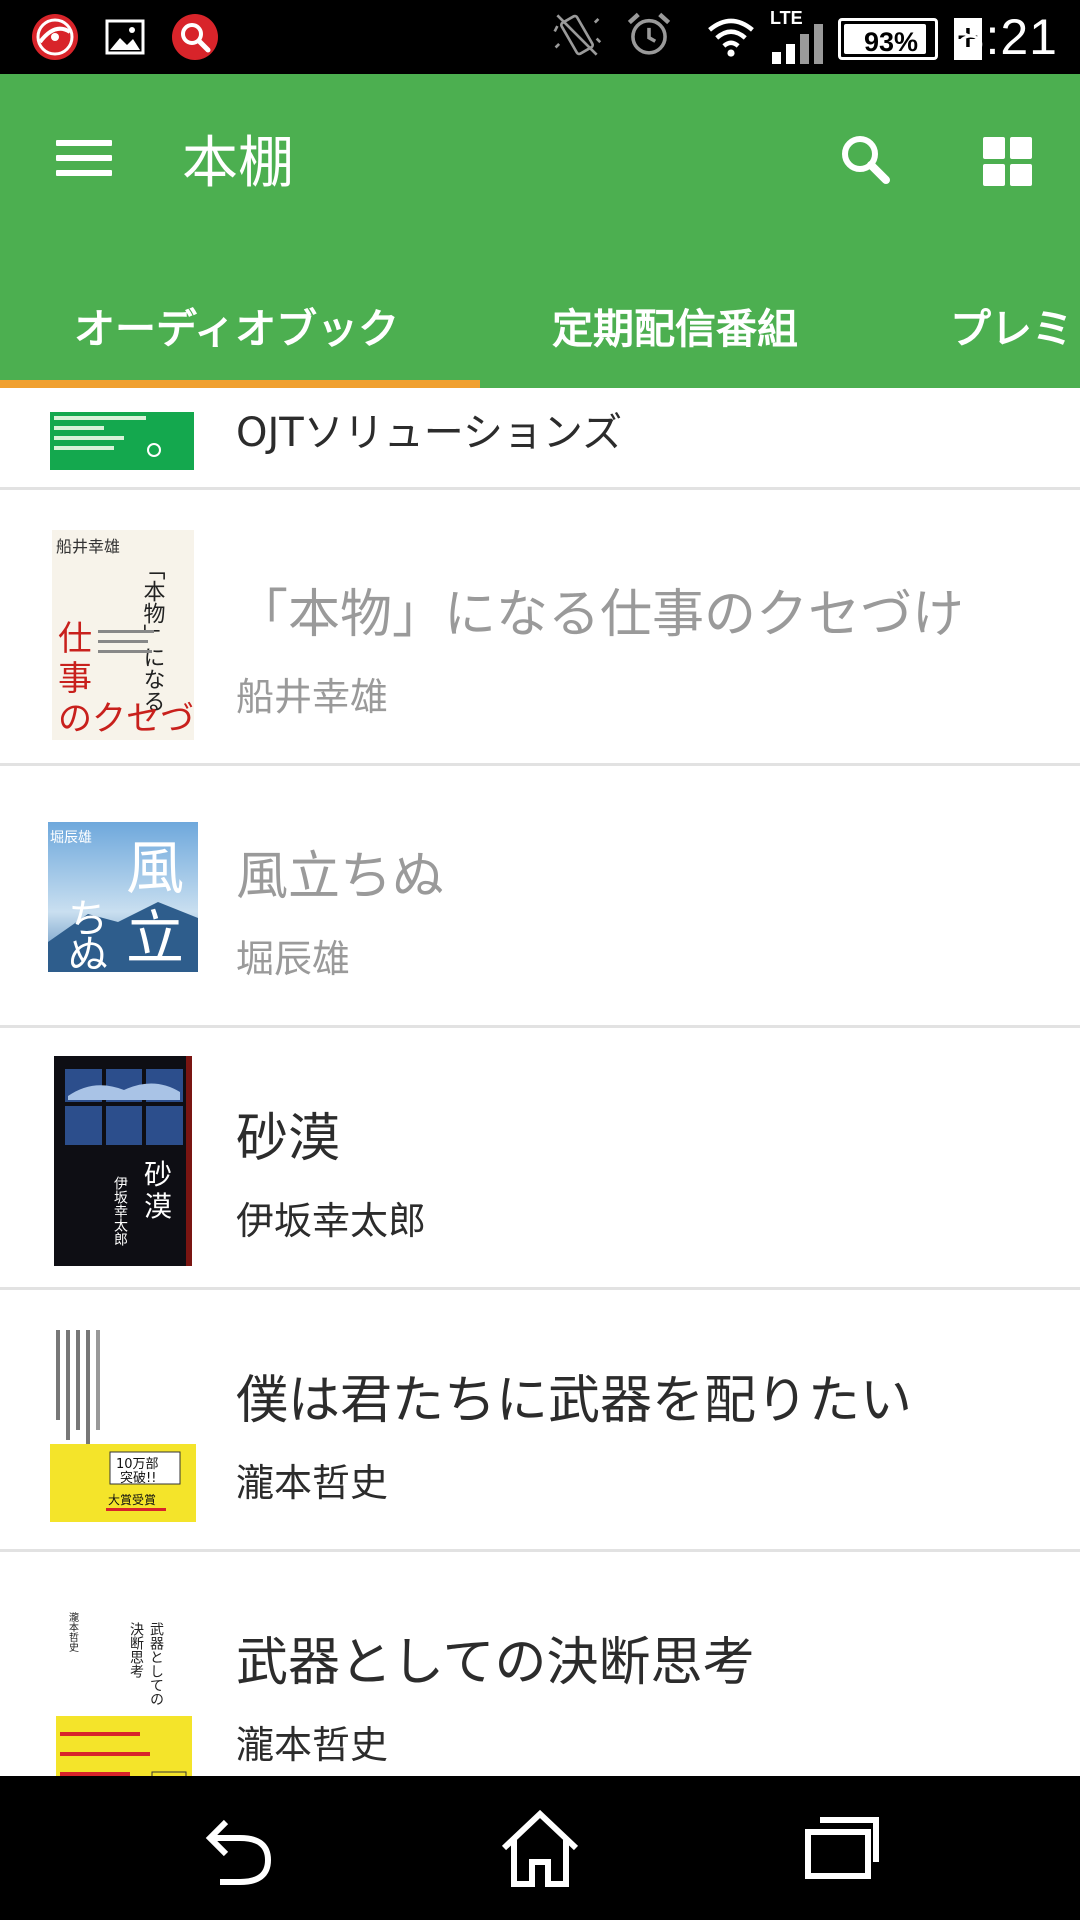  Describe the element at coordinates (153, 635) in the screenshot. I see `svg-text: 「本物」になる` at that location.